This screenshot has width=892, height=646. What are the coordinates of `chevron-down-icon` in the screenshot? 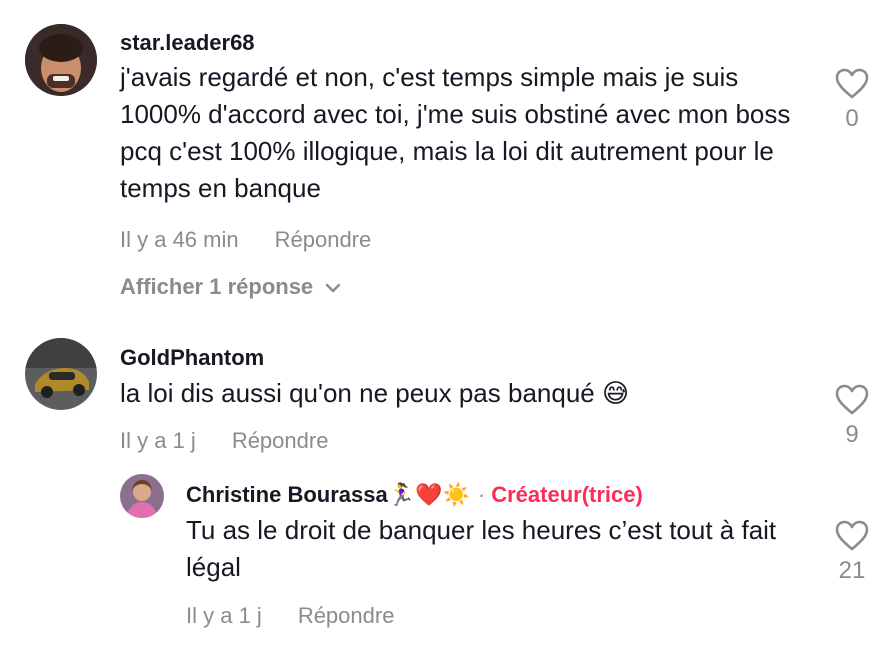 It's located at (333, 288).